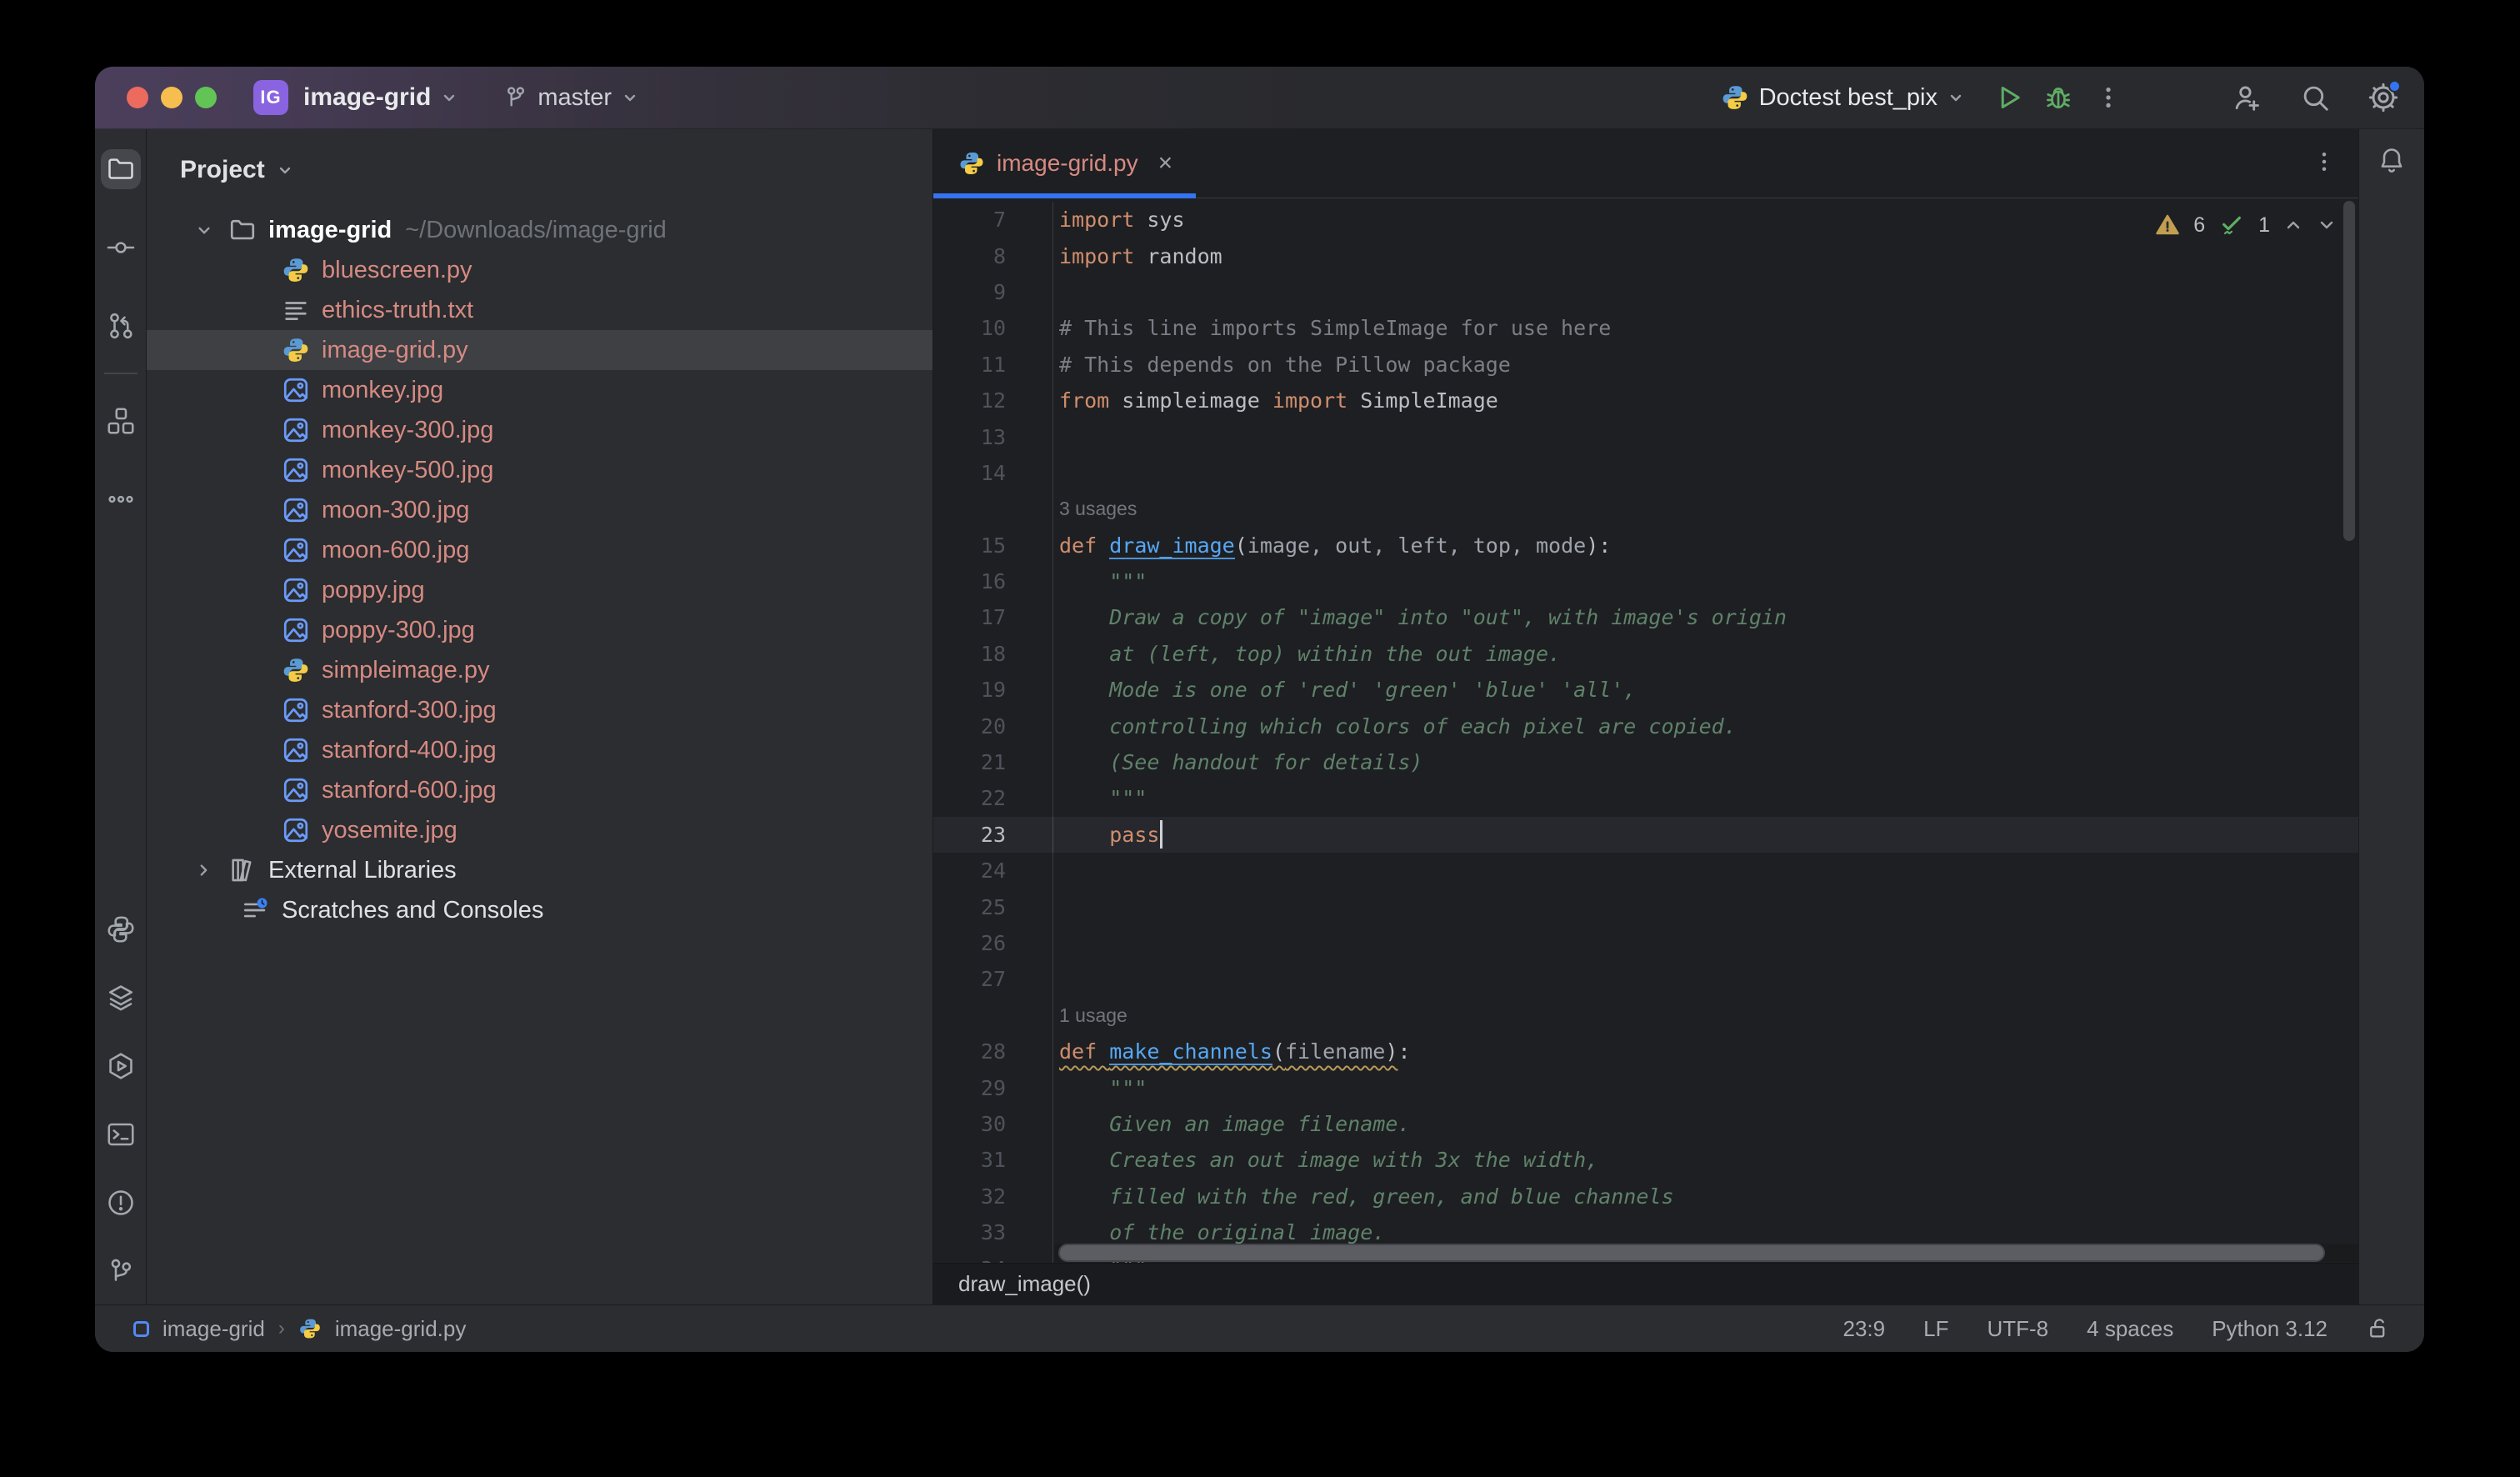 The width and height of the screenshot is (2520, 1477). Describe the element at coordinates (2383, 97) in the screenshot. I see `settings-button` at that location.